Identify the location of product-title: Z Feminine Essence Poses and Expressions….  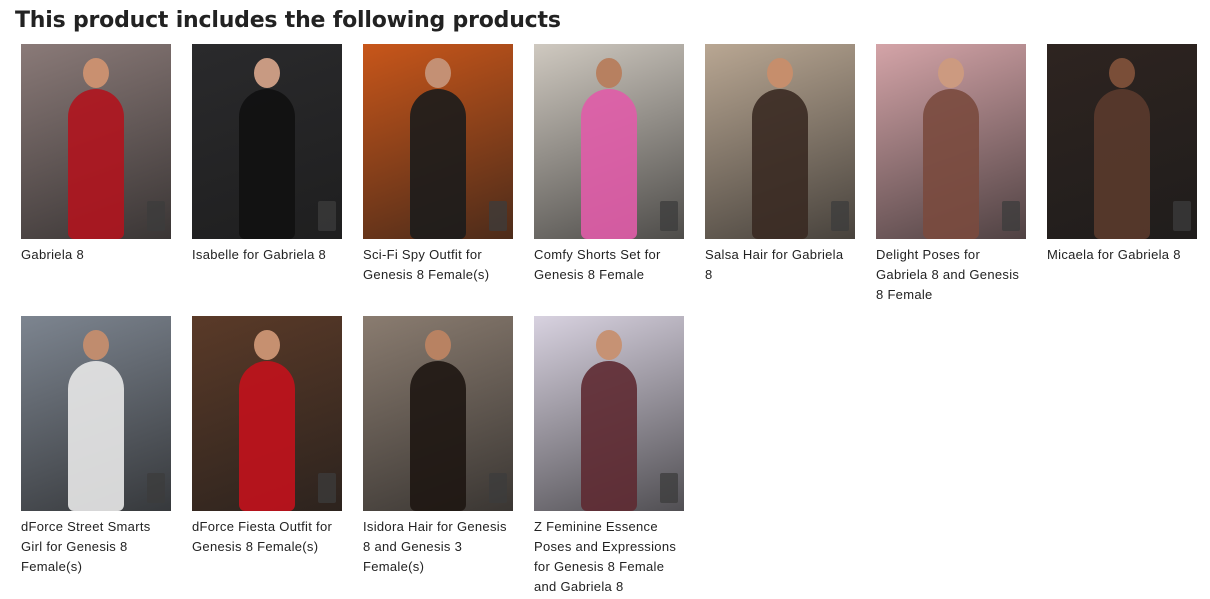
(609, 557).